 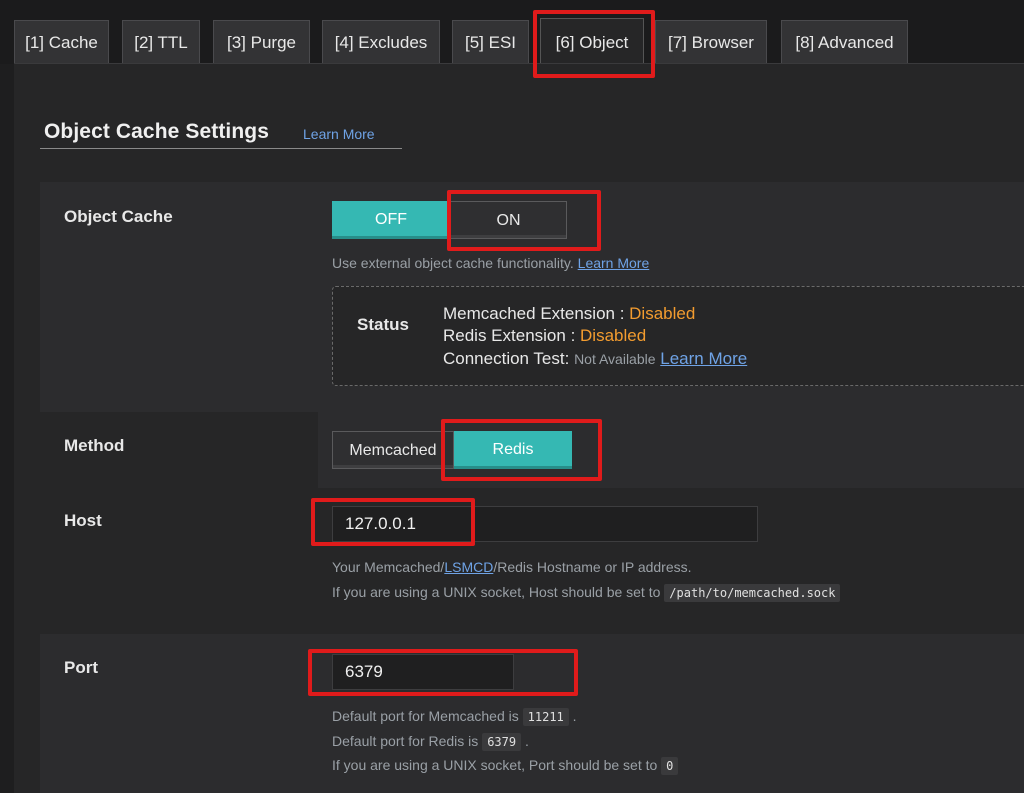 What do you see at coordinates (423, 672) in the screenshot?
I see `port-input: 6379` at bounding box center [423, 672].